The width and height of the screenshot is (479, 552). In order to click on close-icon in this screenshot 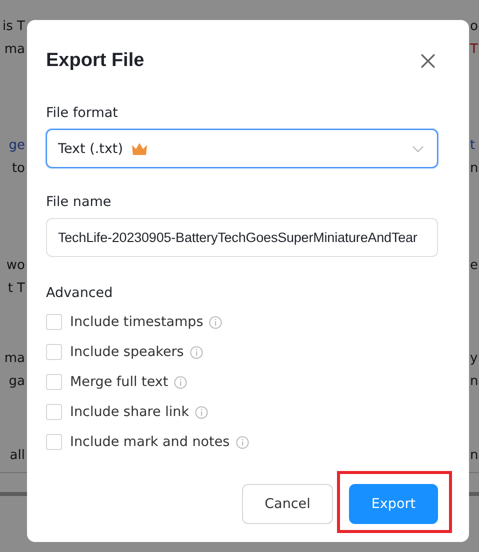, I will do `click(428, 61)`.